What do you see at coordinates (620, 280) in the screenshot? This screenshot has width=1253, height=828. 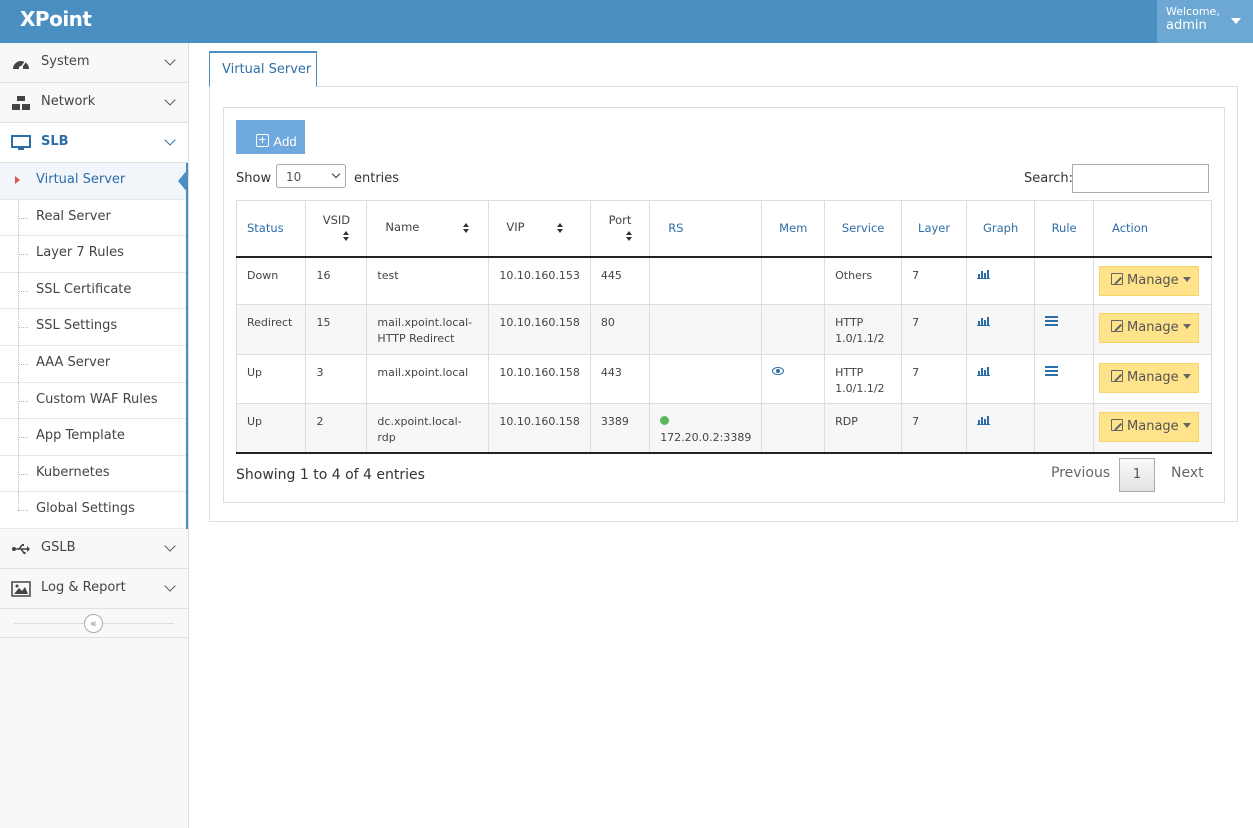 I see `cell-port: 445` at bounding box center [620, 280].